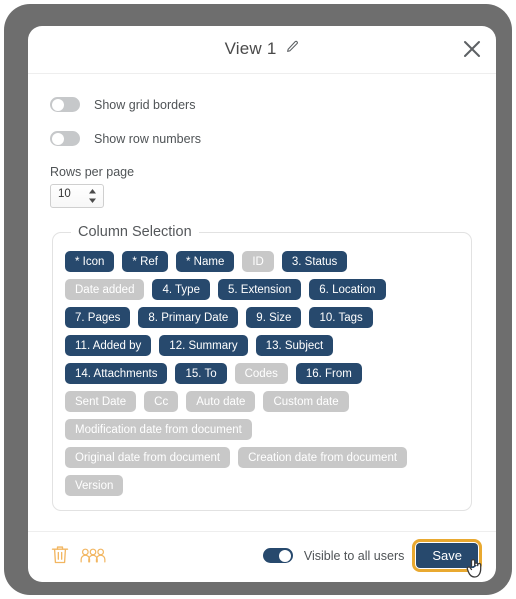 The width and height of the screenshot is (516, 599). Describe the element at coordinates (323, 457) in the screenshot. I see `column-chip: Creation date from document` at that location.